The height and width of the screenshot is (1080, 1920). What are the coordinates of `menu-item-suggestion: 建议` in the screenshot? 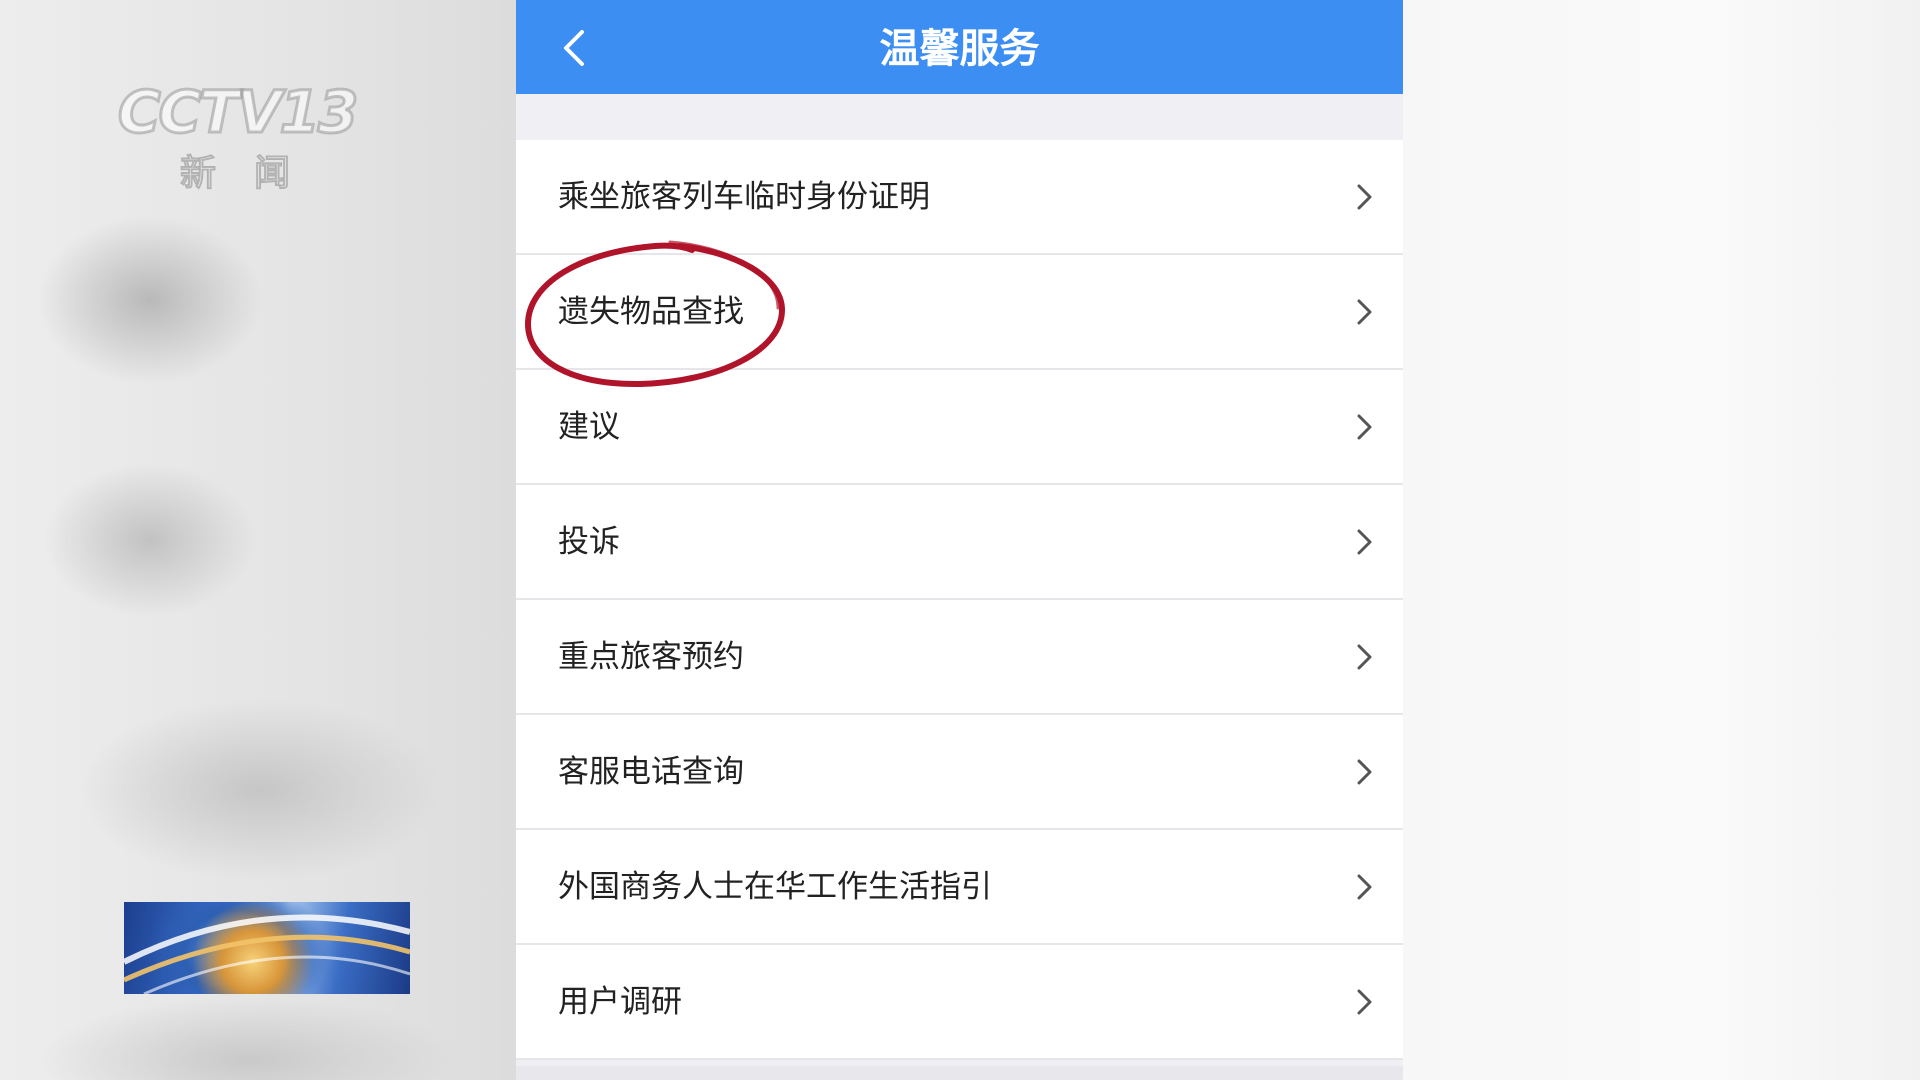 It's located at (959, 427).